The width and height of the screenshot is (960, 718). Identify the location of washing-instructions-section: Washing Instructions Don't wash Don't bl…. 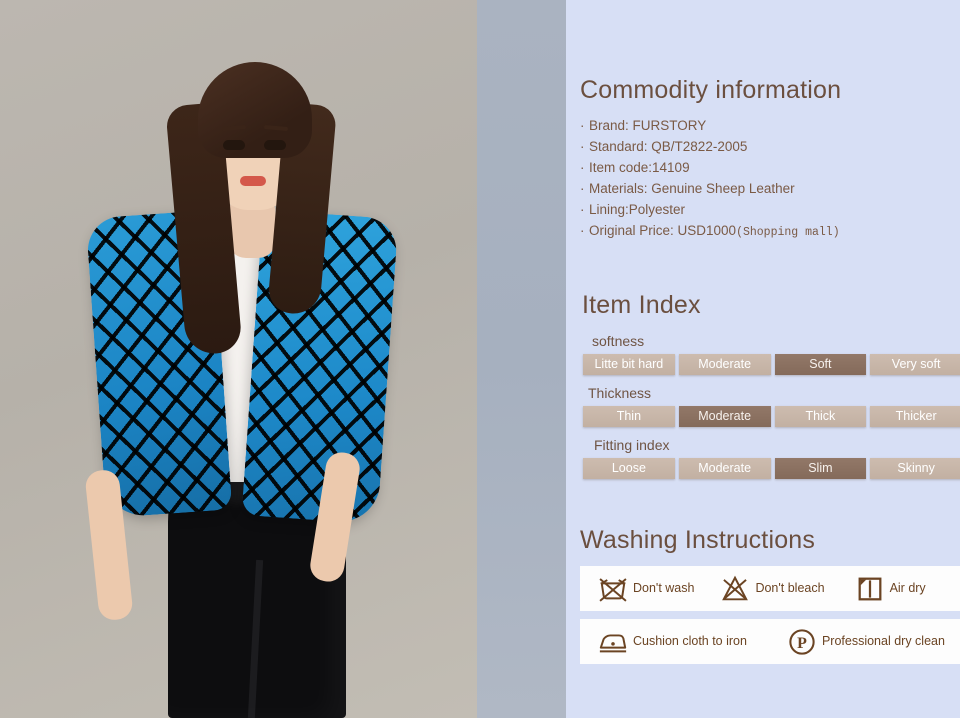
(770, 600).